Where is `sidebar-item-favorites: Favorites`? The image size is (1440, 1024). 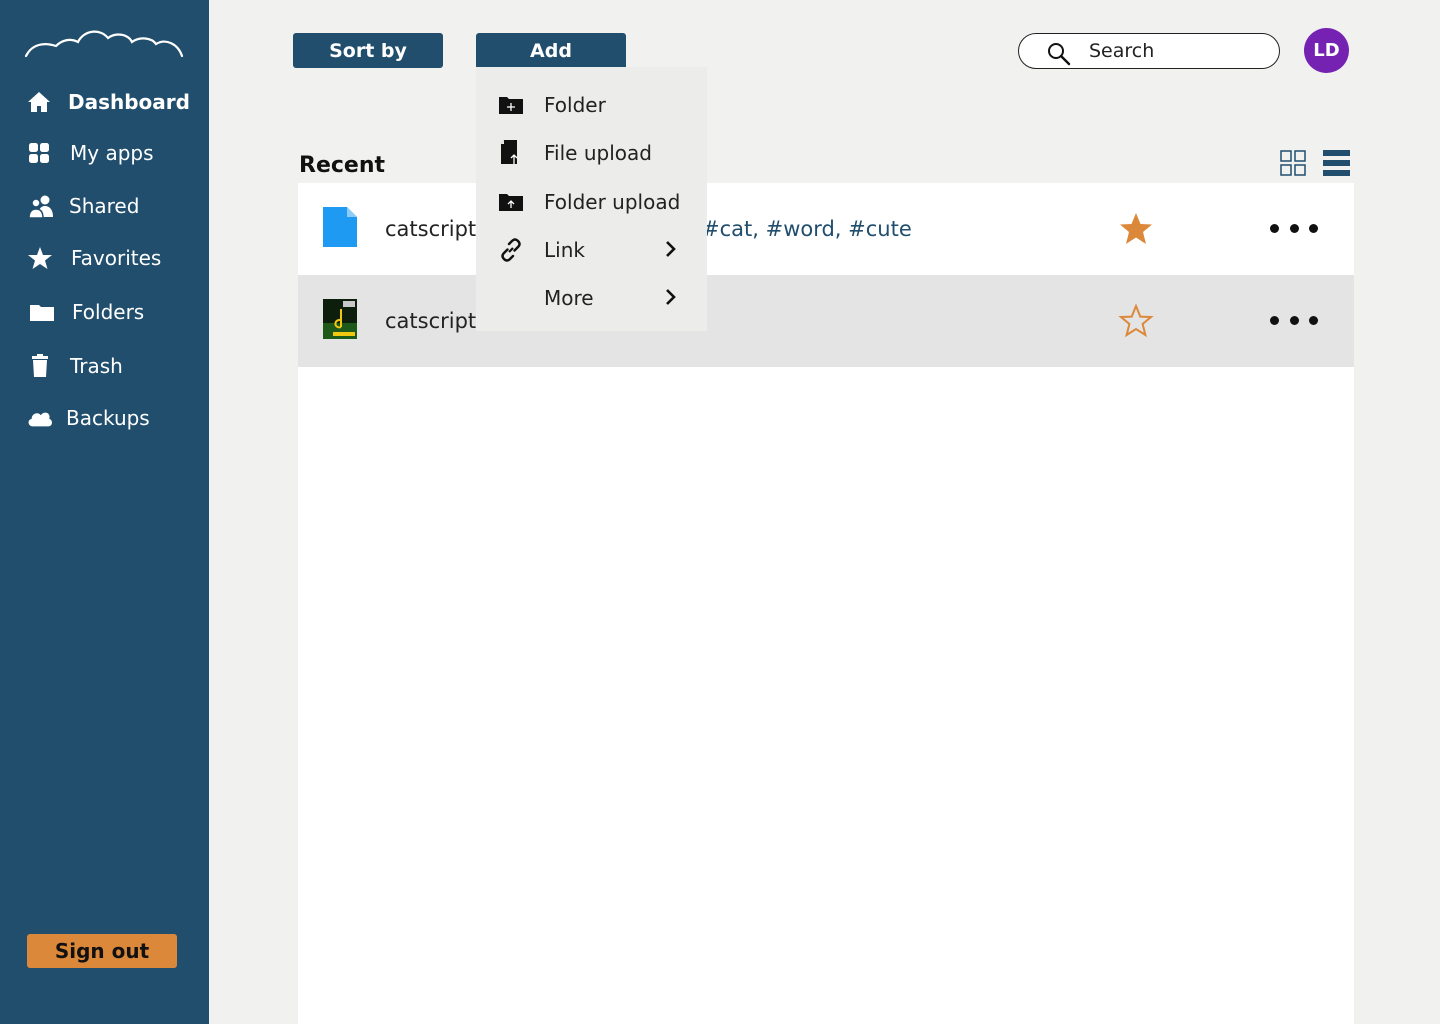 sidebar-item-favorites: Favorites is located at coordinates (104, 258).